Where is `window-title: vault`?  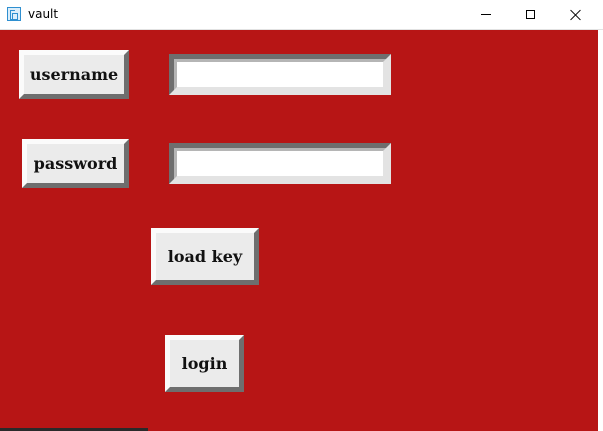 window-title: vault is located at coordinates (43, 14).